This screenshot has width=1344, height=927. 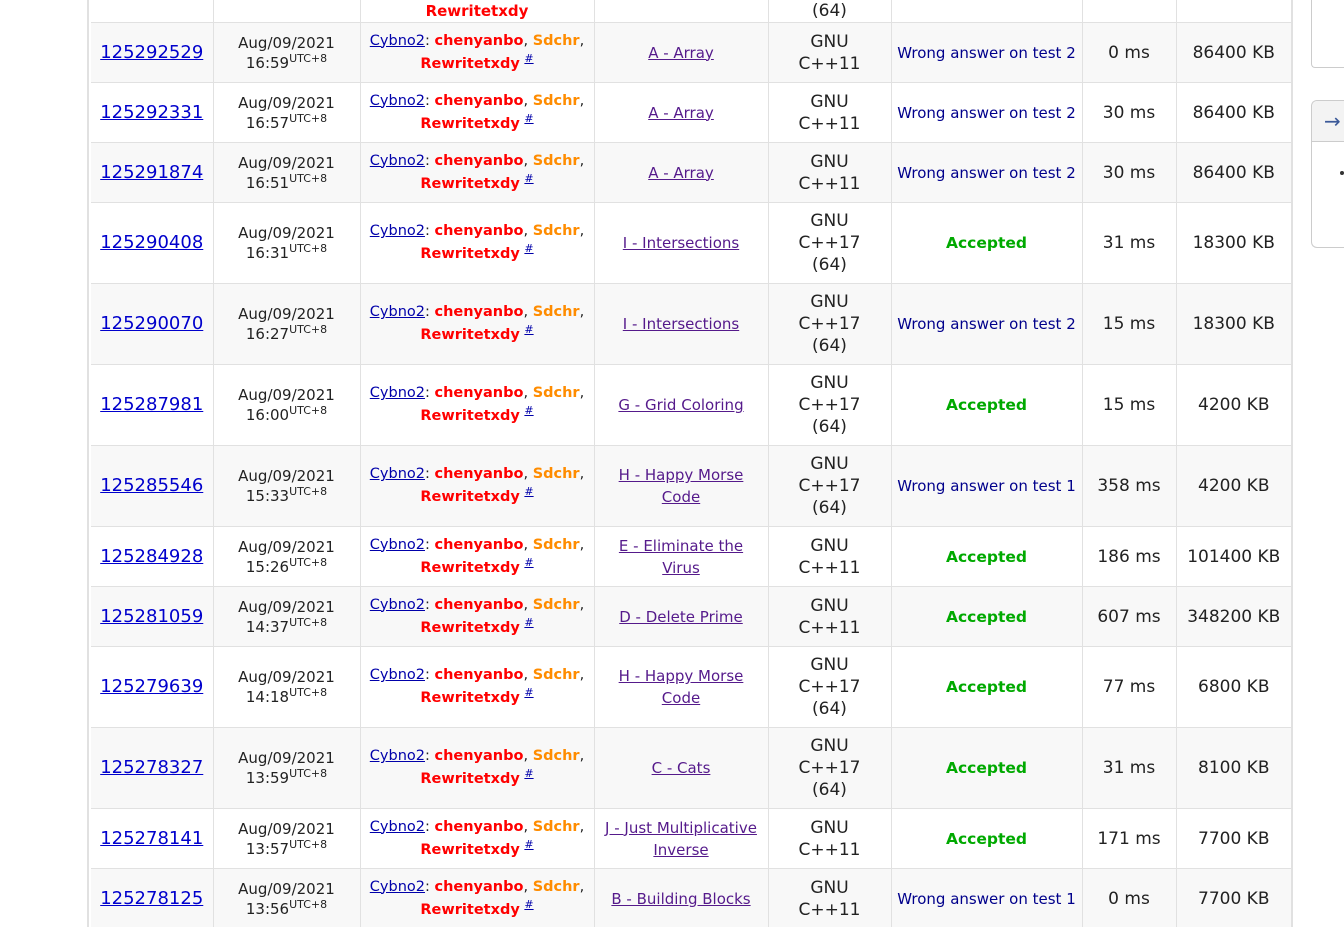 I want to click on problem-link: G - Grid Coloring, so click(x=680, y=405).